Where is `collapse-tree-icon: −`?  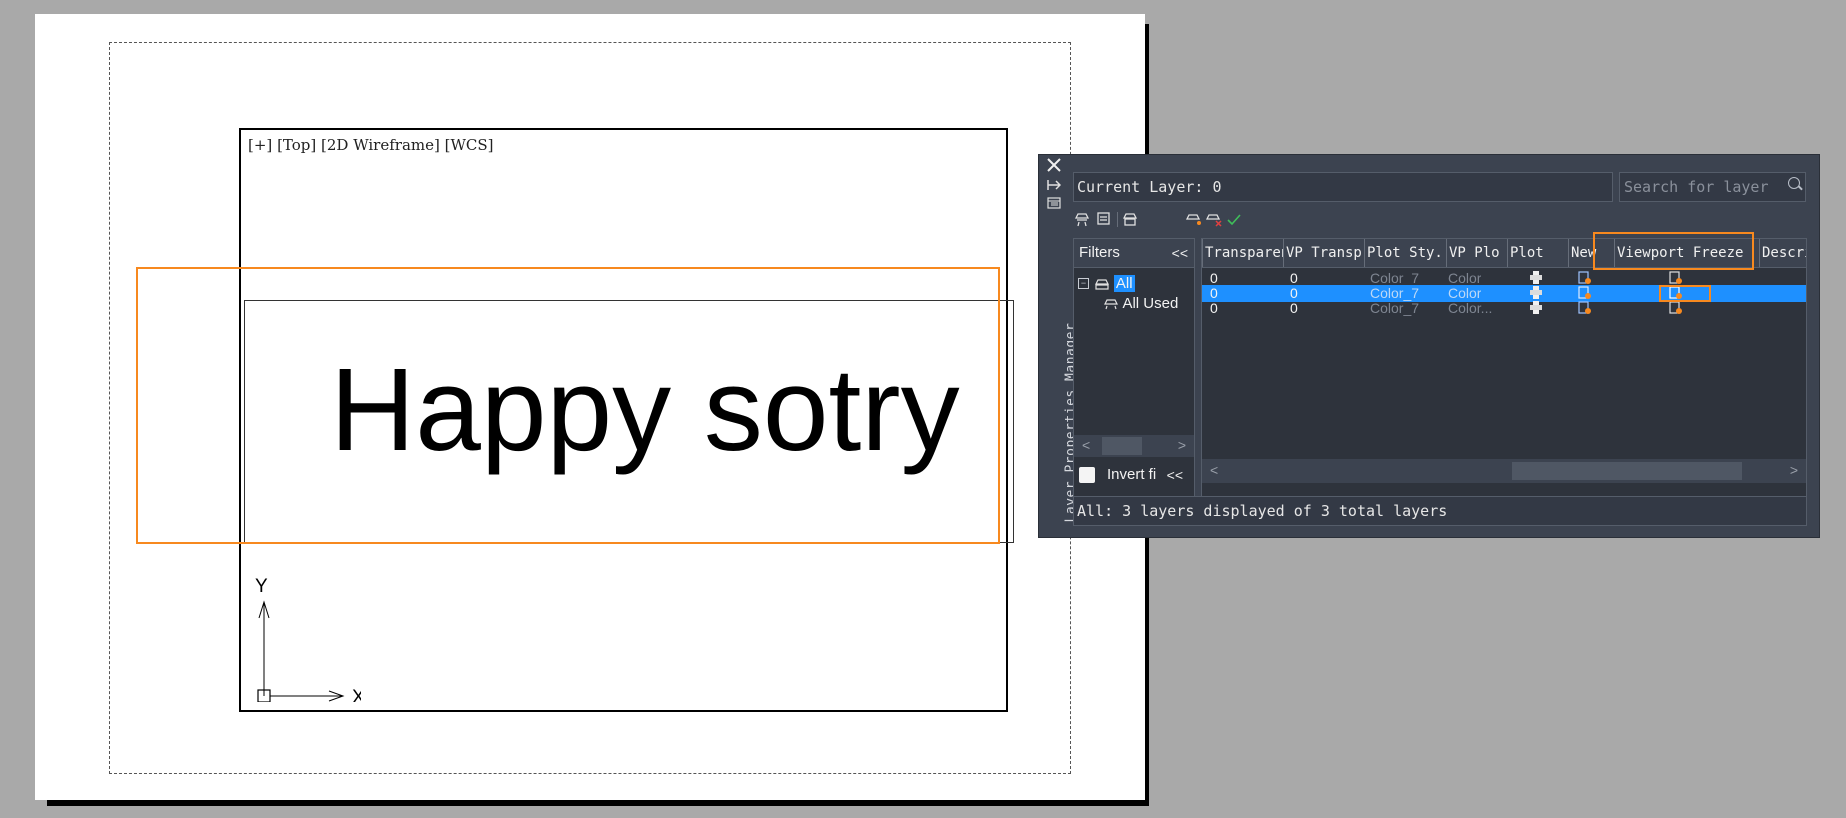
collapse-tree-icon: − is located at coordinates (1083, 284).